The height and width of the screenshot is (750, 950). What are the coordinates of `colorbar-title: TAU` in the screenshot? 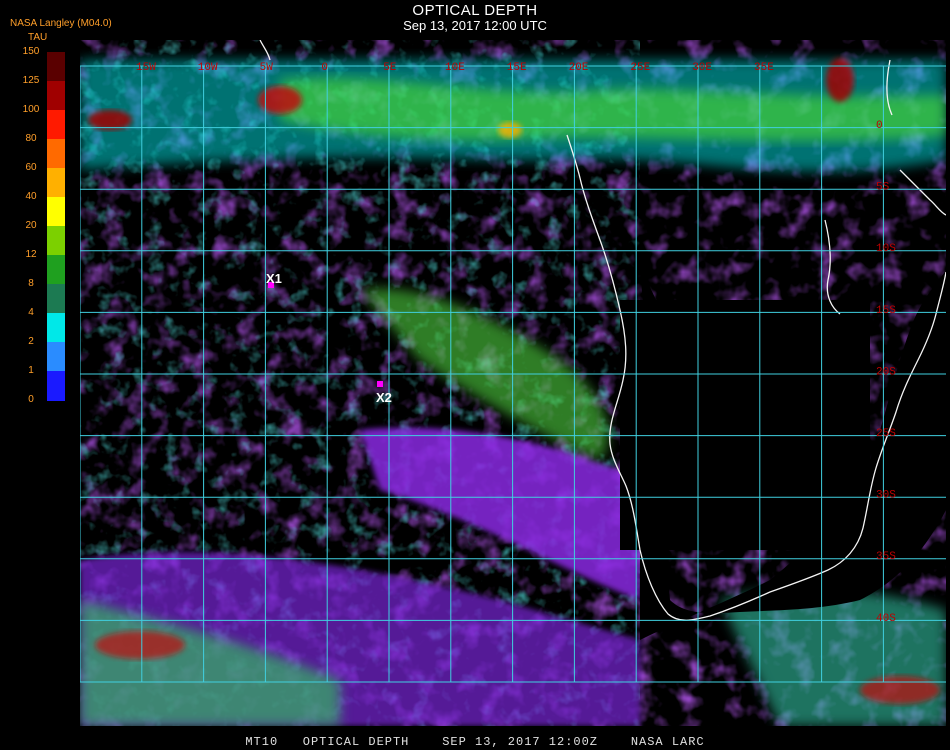 It's located at (38, 37).